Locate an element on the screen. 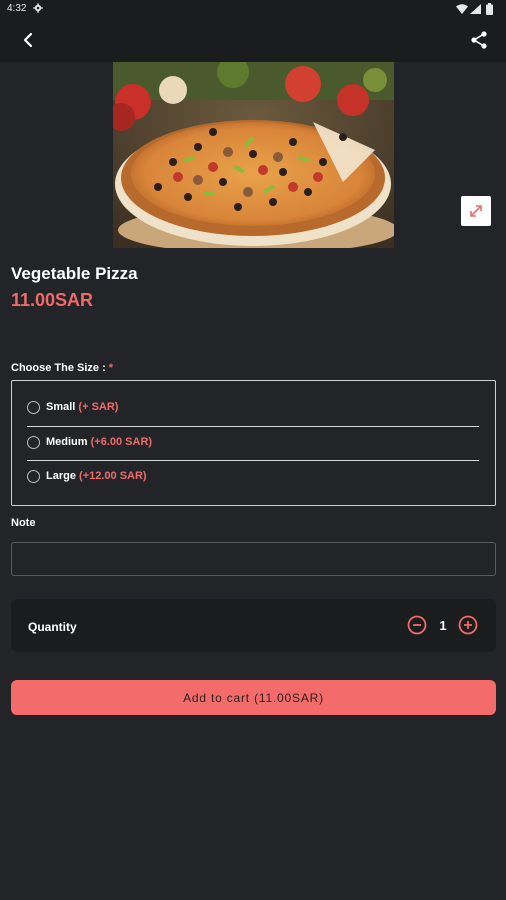 Image resolution: width=506 pixels, height=900 pixels. size-option-medium: Medium (+6.00 SAR) is located at coordinates (253, 443).